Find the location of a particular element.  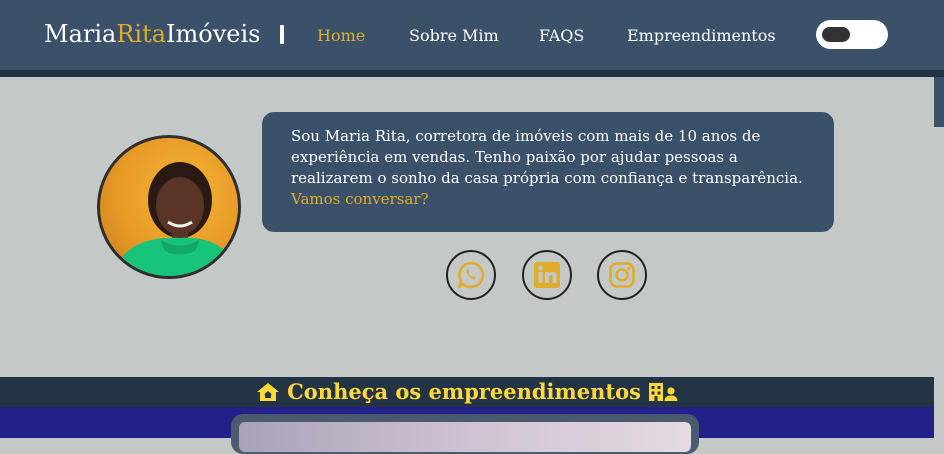

brand-first-name: Maria is located at coordinates (80, 34).